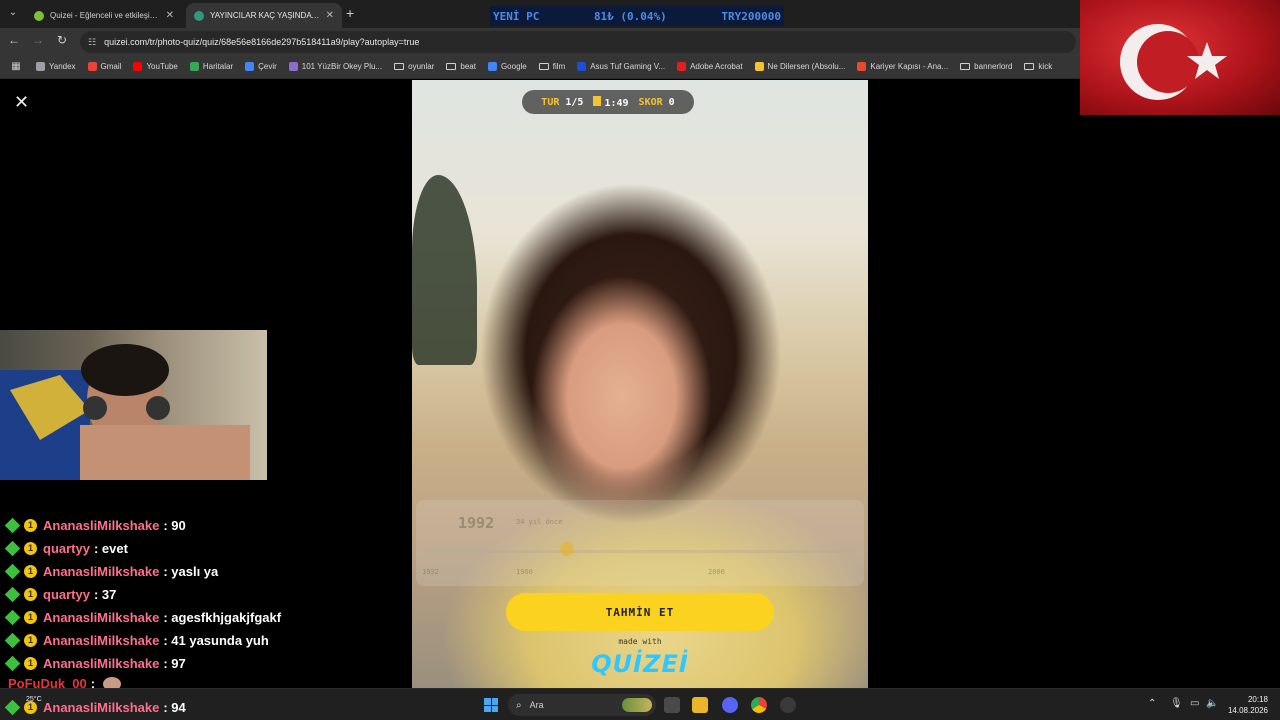 Image resolution: width=1280 pixels, height=720 pixels. Describe the element at coordinates (513, 66) in the screenshot. I see `bookmark-label: Google` at that location.